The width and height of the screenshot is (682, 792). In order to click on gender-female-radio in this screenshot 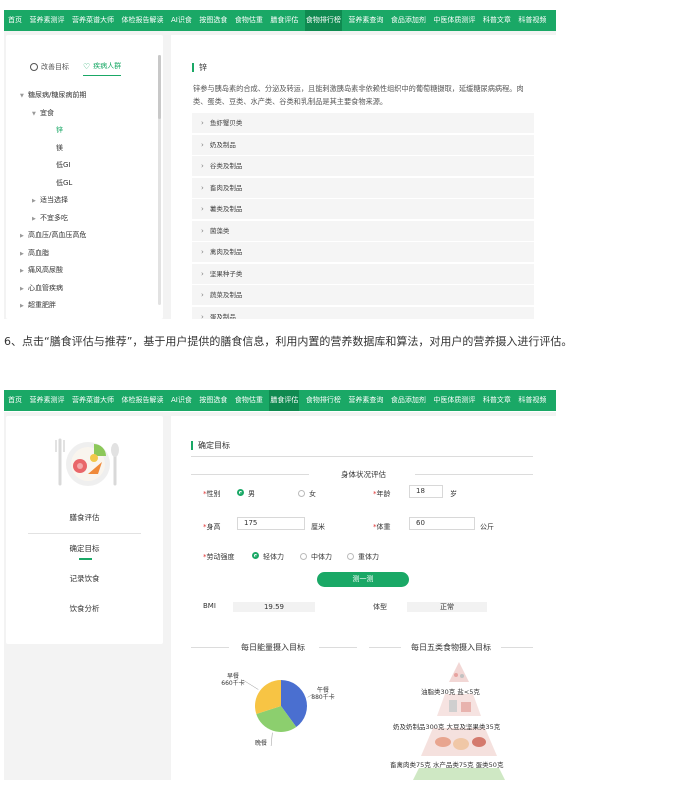, I will do `click(301, 493)`.